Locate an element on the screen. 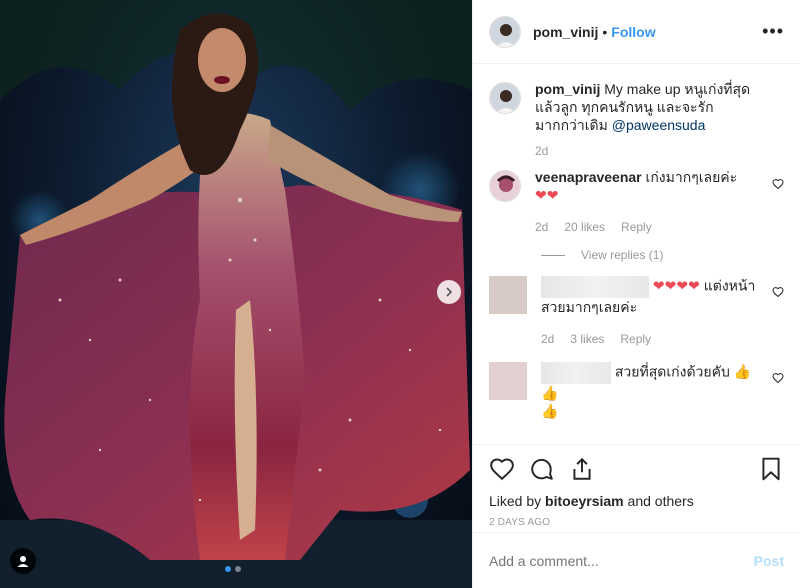 Image resolution: width=800 pixels, height=588 pixels. comment-likes: 20 likes is located at coordinates (584, 227).